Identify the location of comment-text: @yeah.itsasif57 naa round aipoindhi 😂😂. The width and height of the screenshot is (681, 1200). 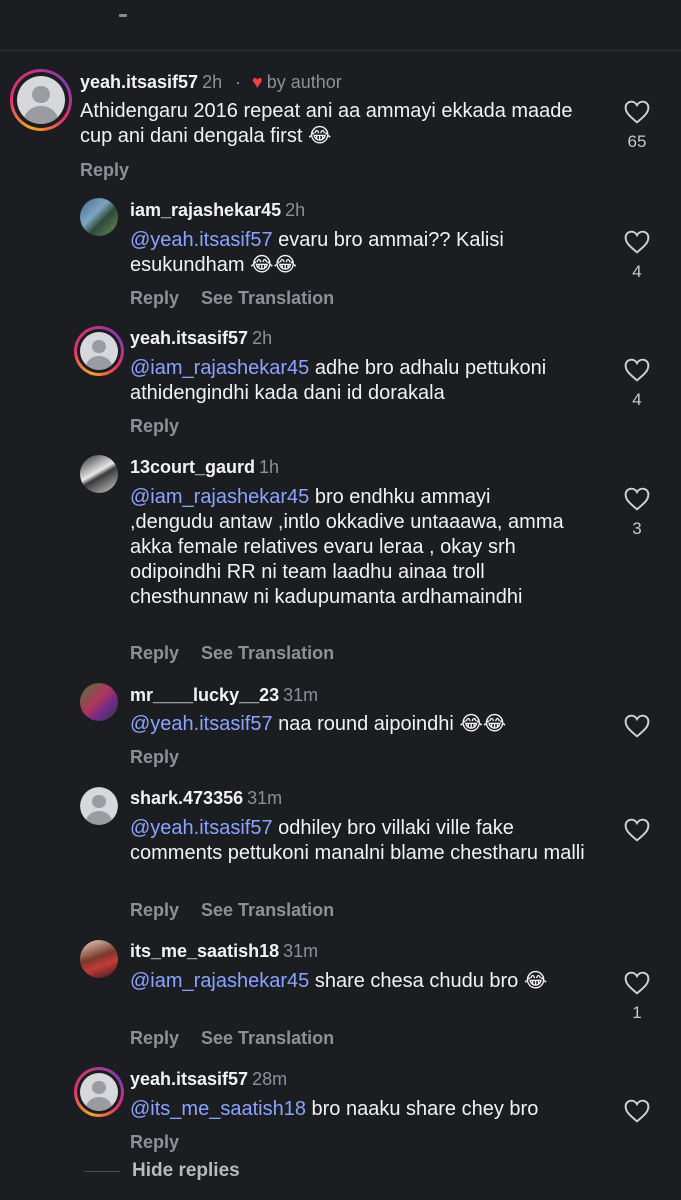
(318, 724).